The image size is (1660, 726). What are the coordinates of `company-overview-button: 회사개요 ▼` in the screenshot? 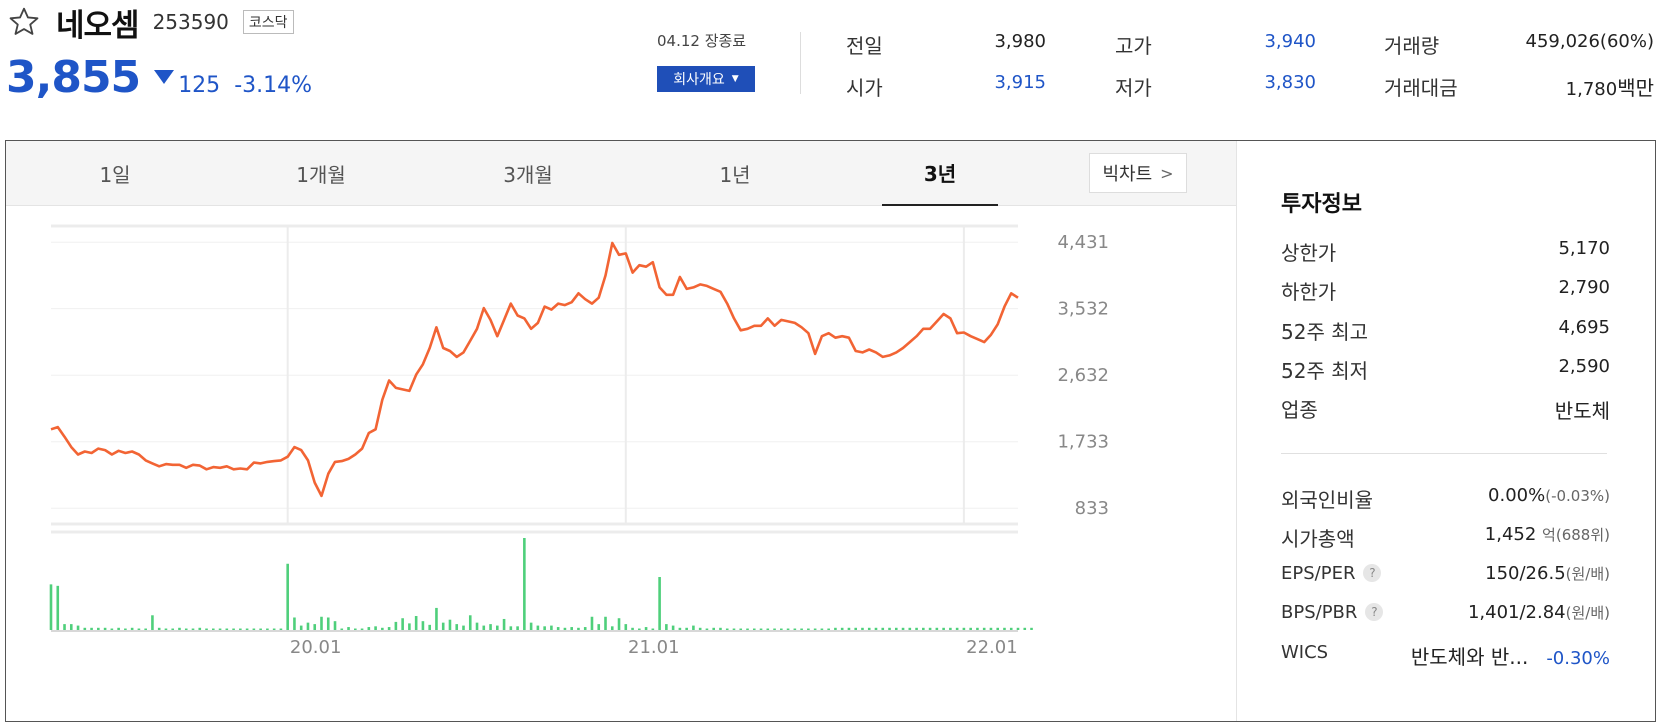 It's located at (706, 79).